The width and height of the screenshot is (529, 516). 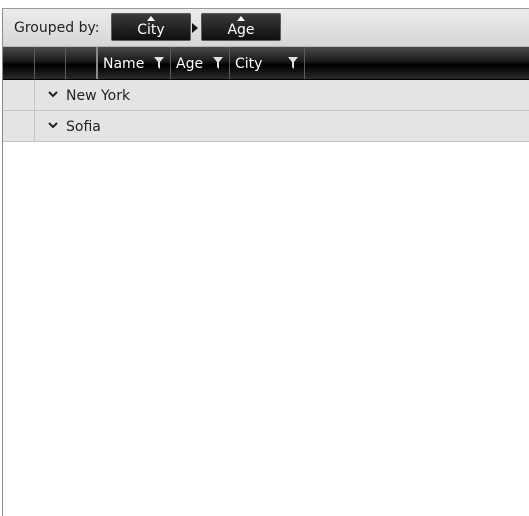 I want to click on group-chip-label: City, so click(x=151, y=30).